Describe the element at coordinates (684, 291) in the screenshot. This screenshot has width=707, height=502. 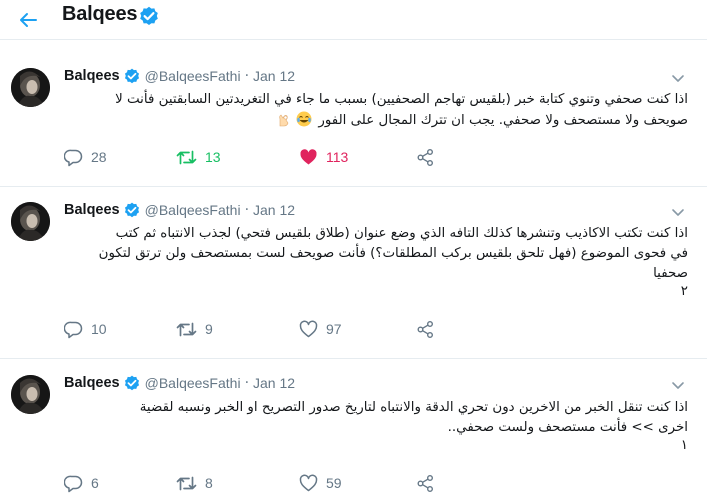
I see `tweet-text-line: ٢` at that location.